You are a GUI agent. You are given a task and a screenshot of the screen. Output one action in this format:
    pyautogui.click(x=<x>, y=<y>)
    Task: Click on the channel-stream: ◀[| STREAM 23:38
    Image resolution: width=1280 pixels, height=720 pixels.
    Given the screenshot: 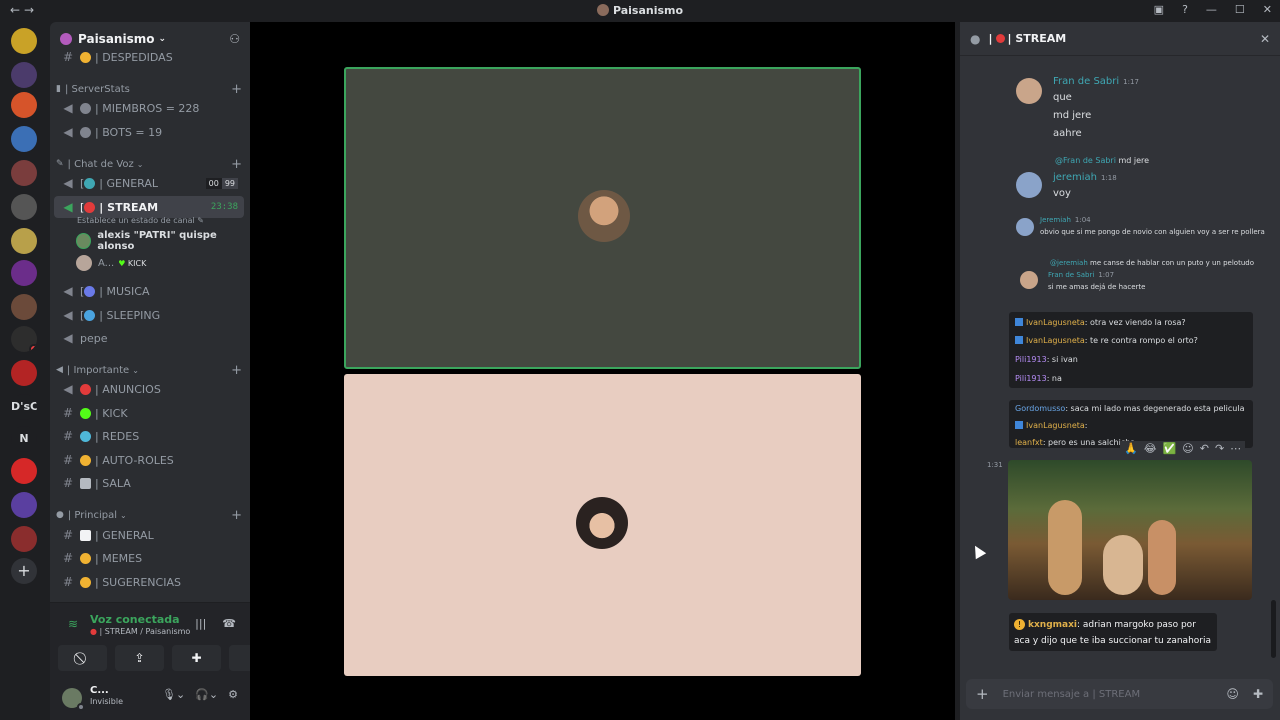 What is the action you would take?
    pyautogui.click(x=149, y=207)
    